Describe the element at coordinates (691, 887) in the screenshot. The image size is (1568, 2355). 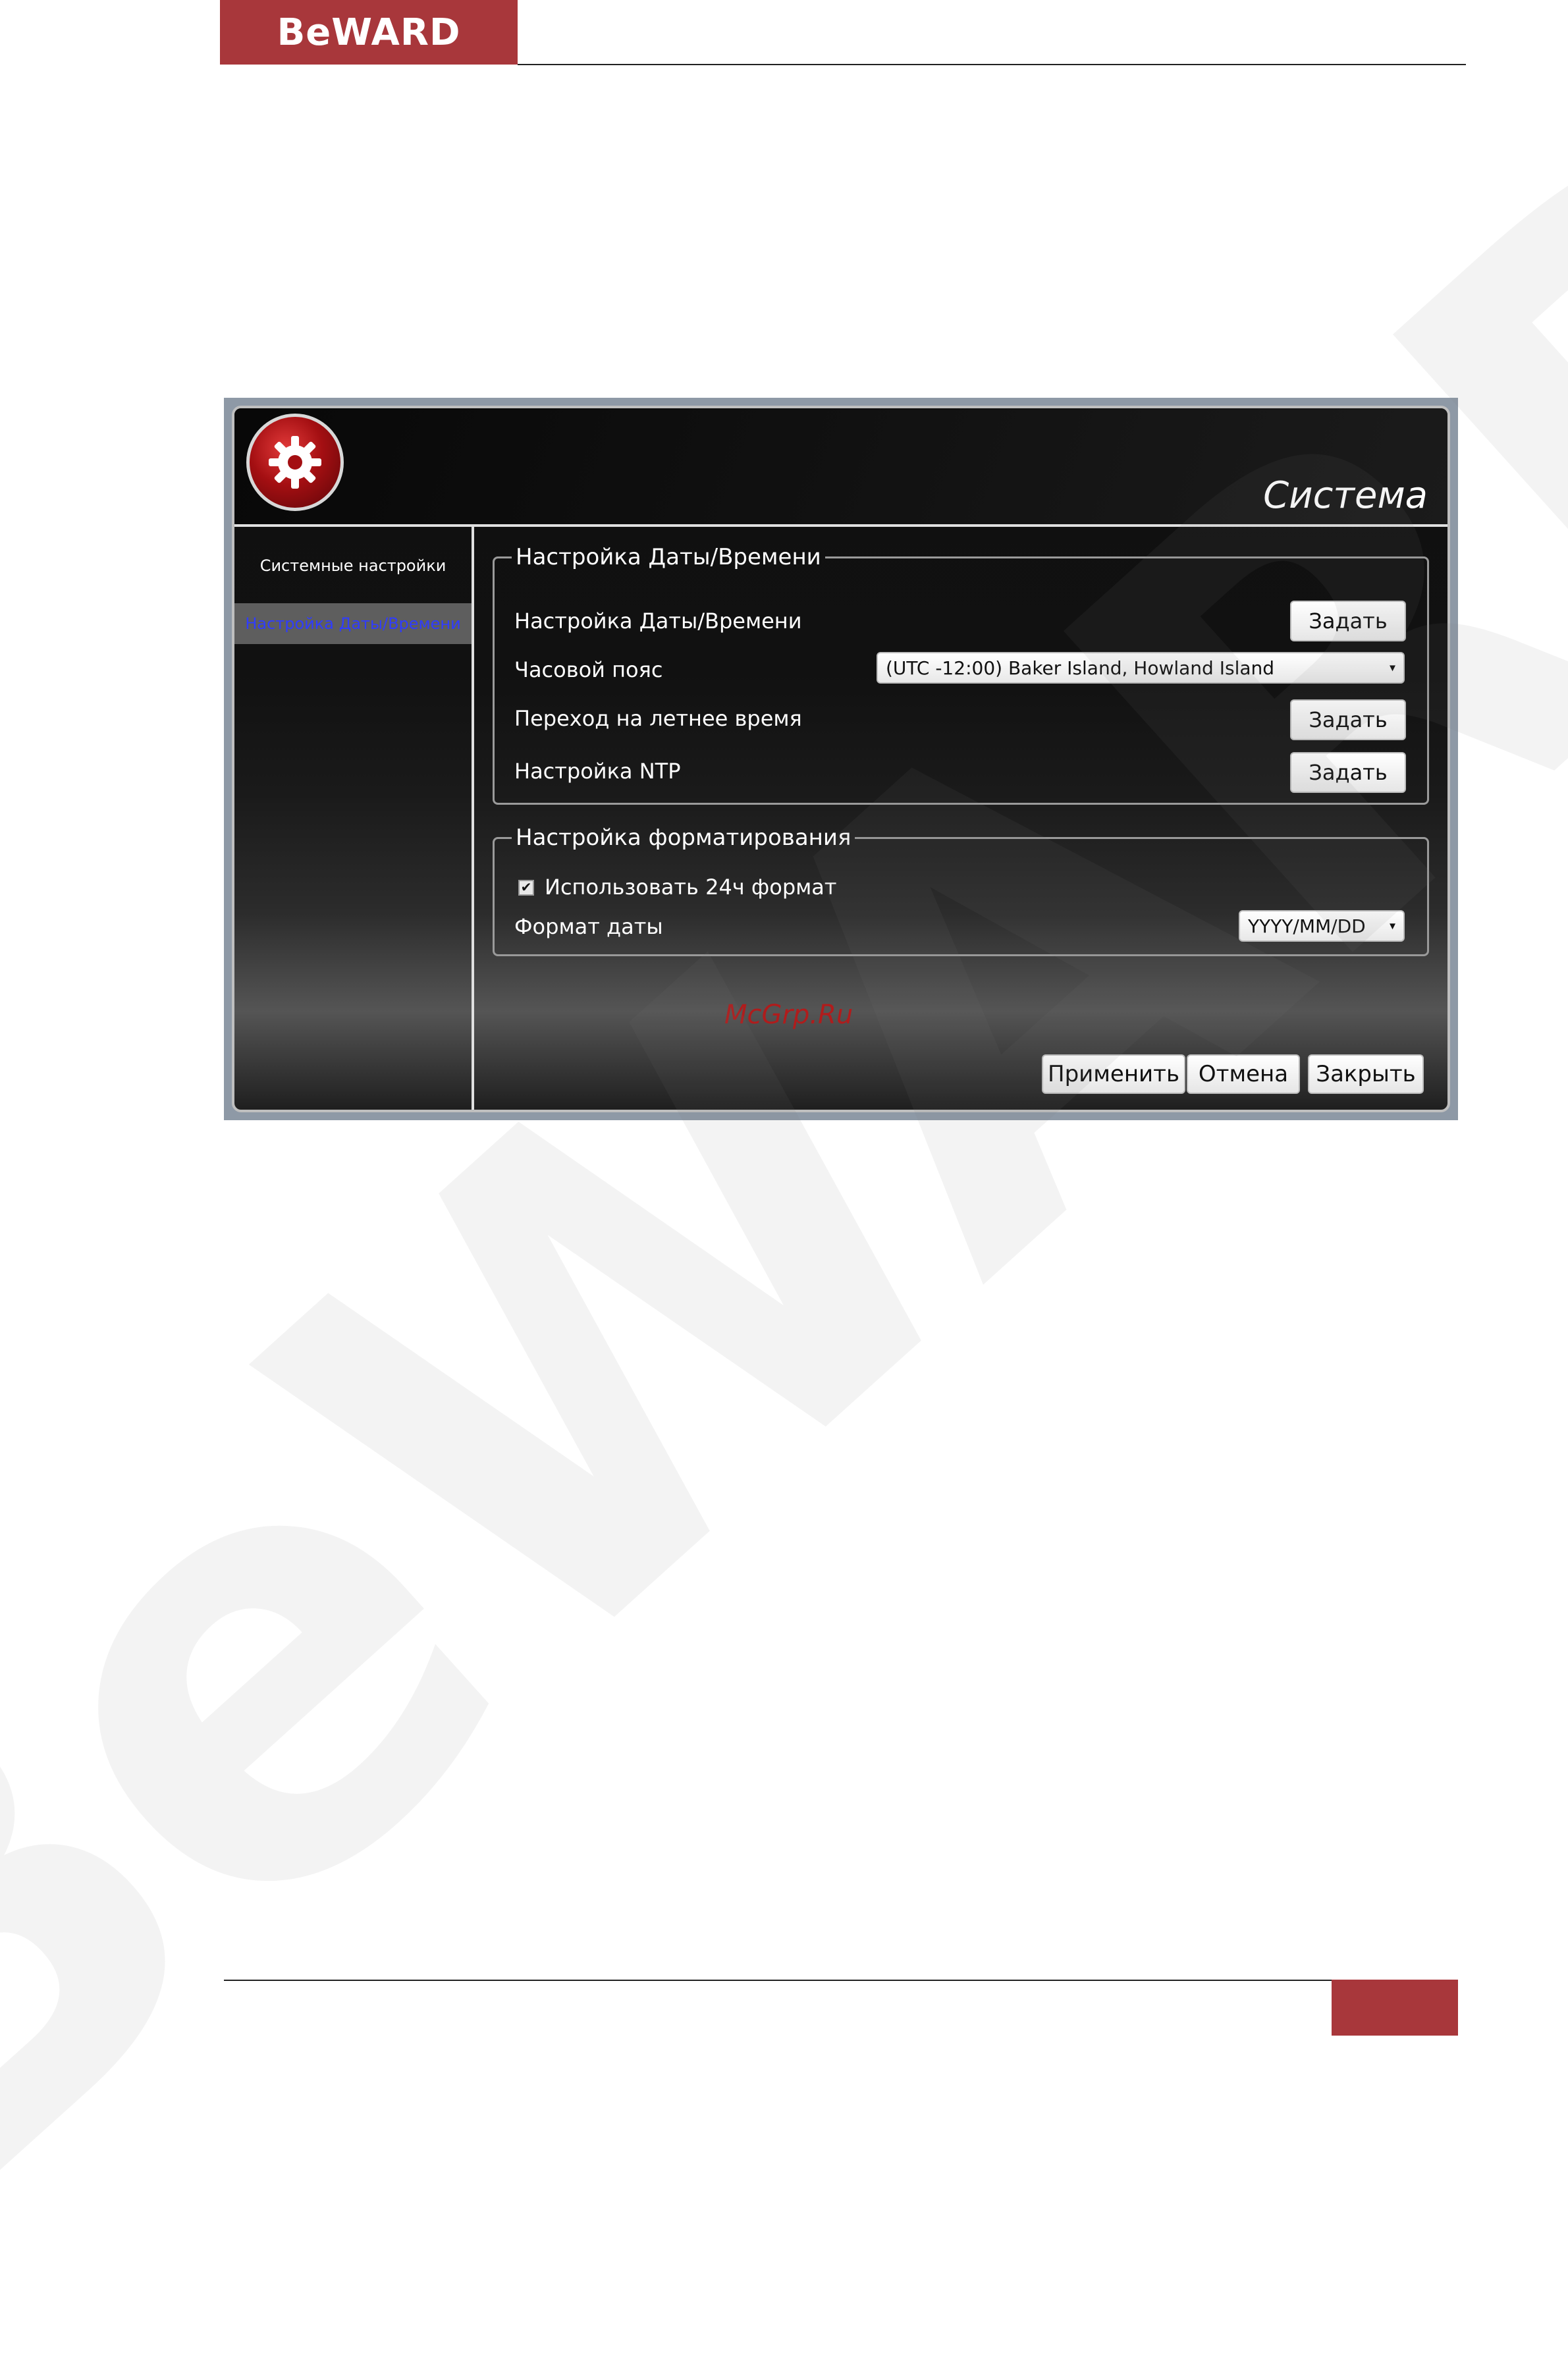
I see `use-24h-label: Использовать 24ч формат` at that location.